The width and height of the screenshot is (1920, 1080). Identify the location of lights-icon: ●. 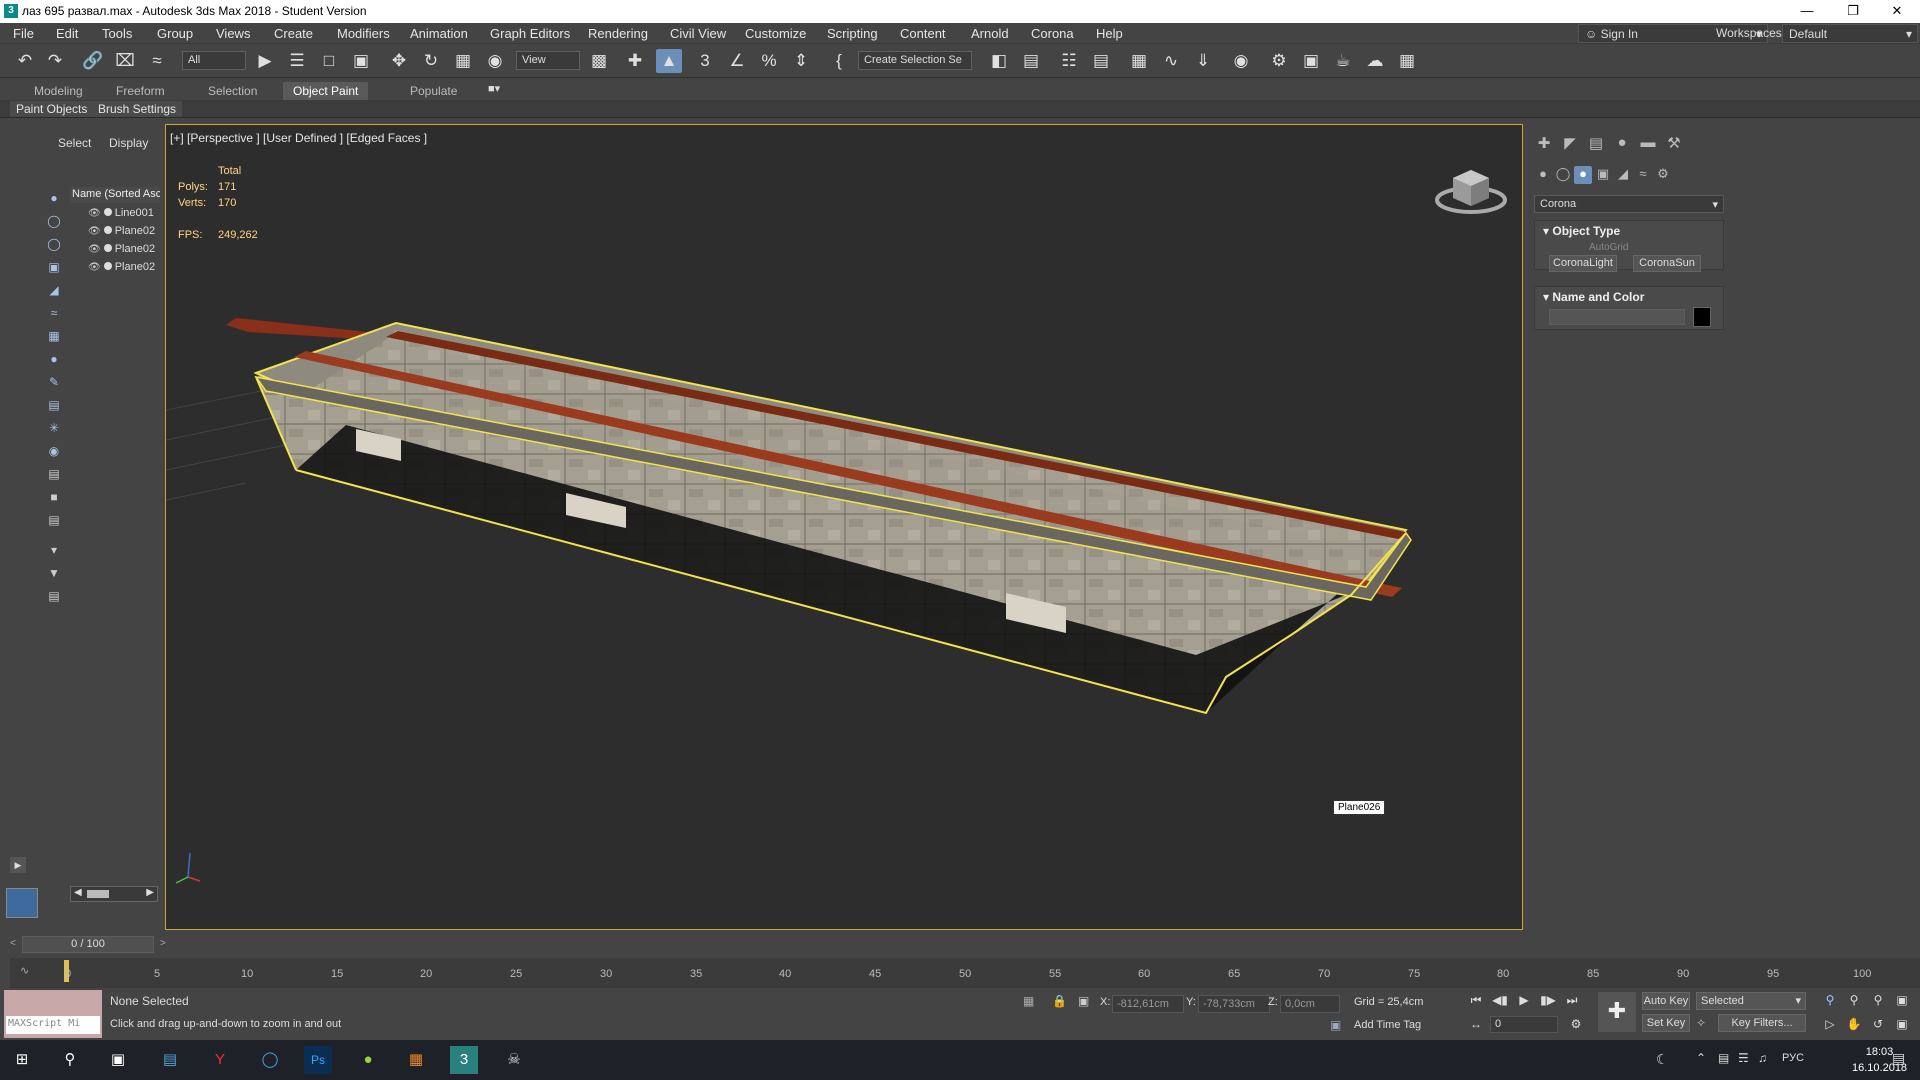
(1583, 175).